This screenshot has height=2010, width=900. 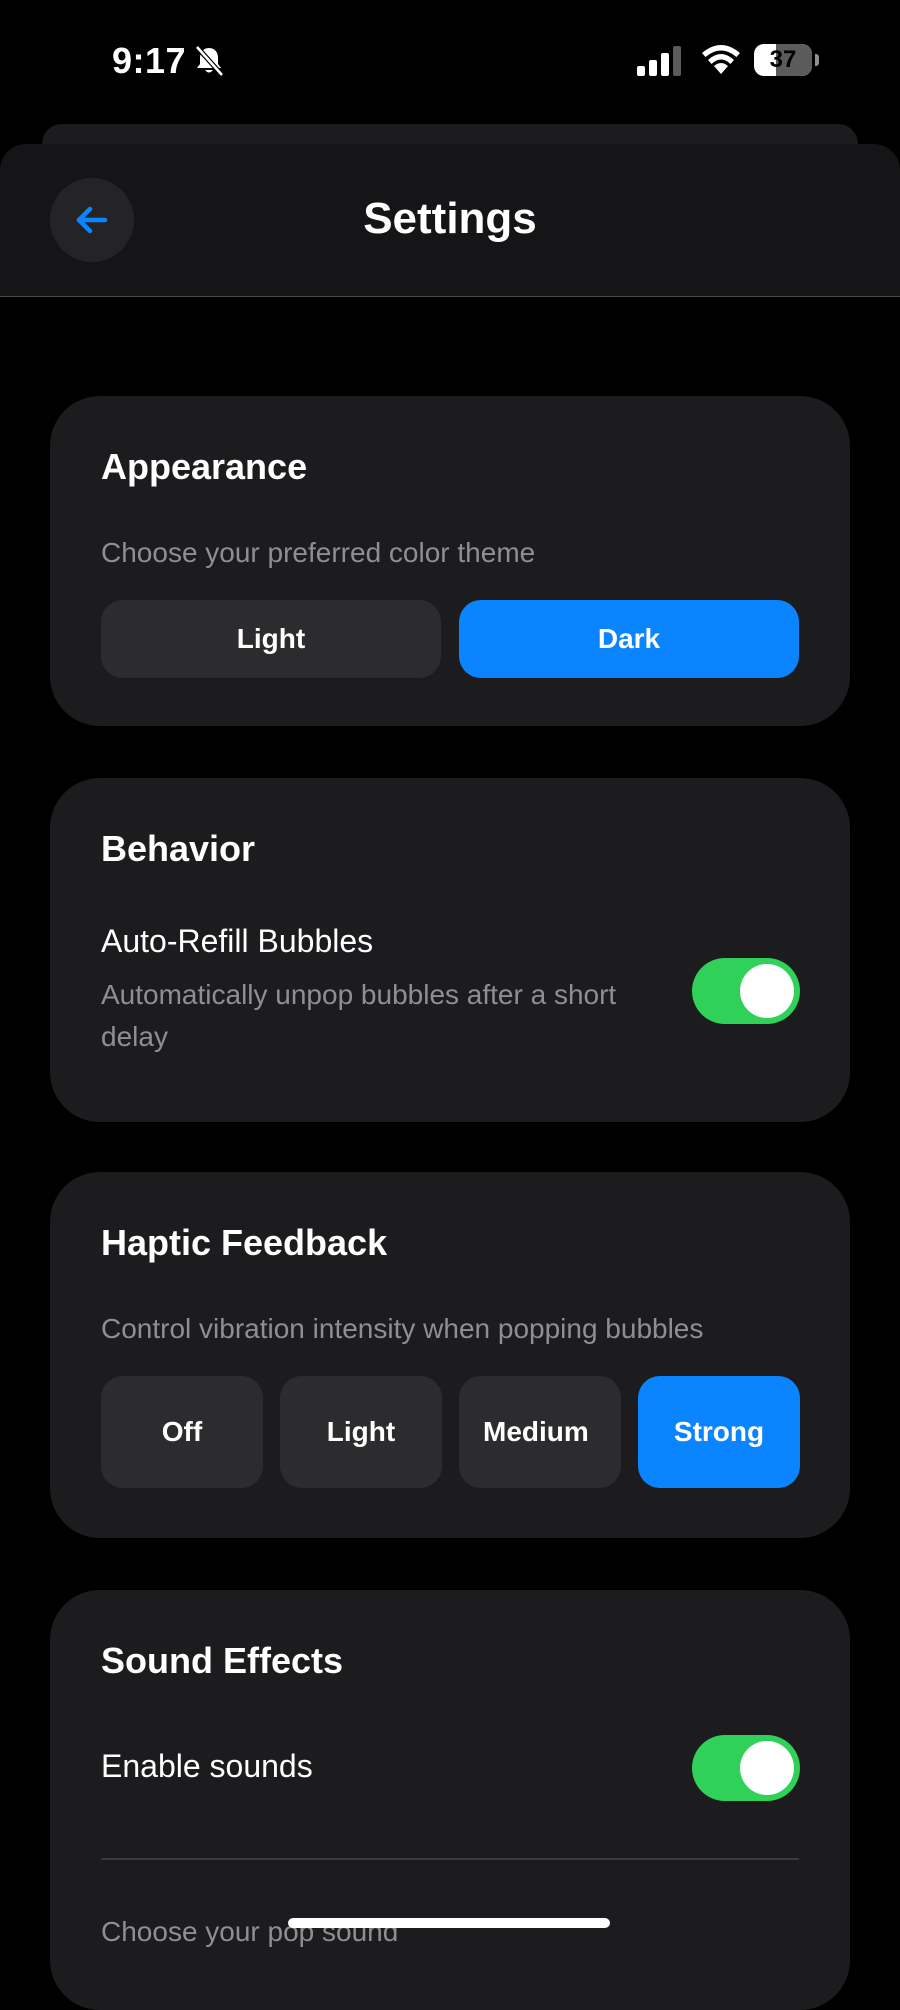 I want to click on home-indicator, so click(x=449, y=1923).